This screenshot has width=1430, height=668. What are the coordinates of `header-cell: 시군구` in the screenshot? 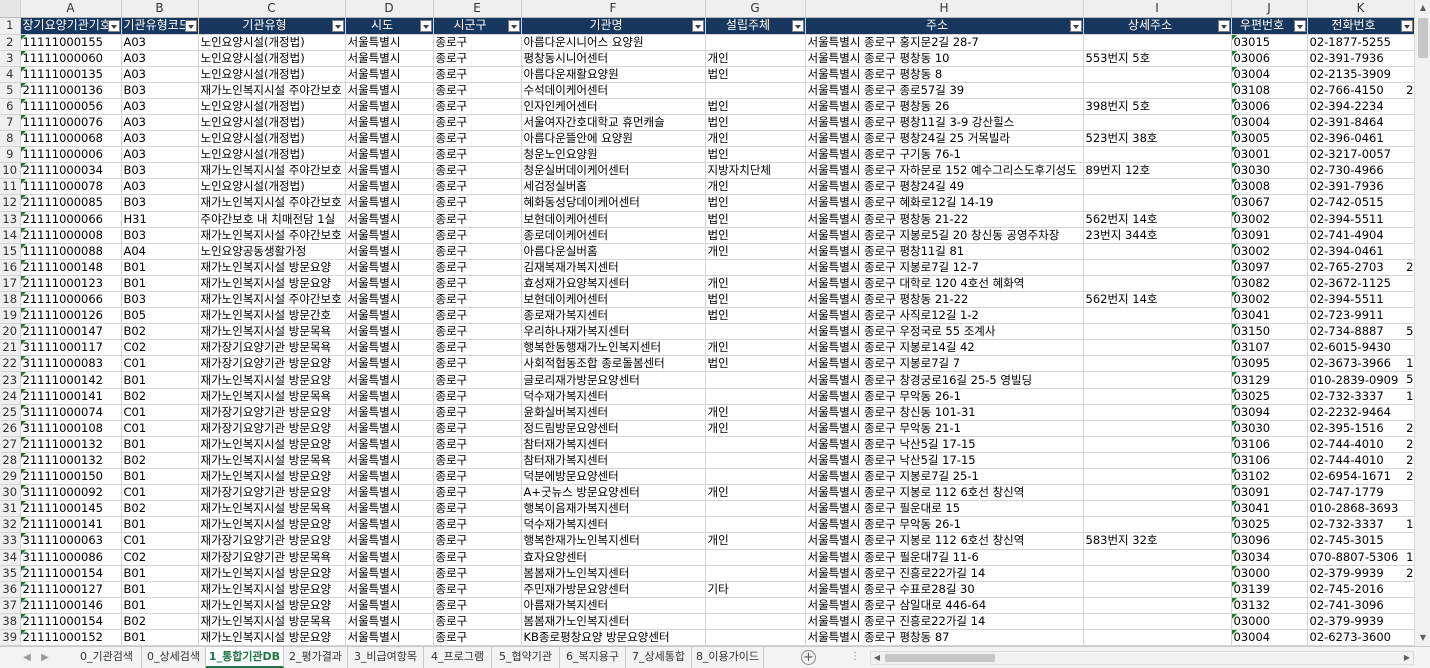 It's located at (477, 26).